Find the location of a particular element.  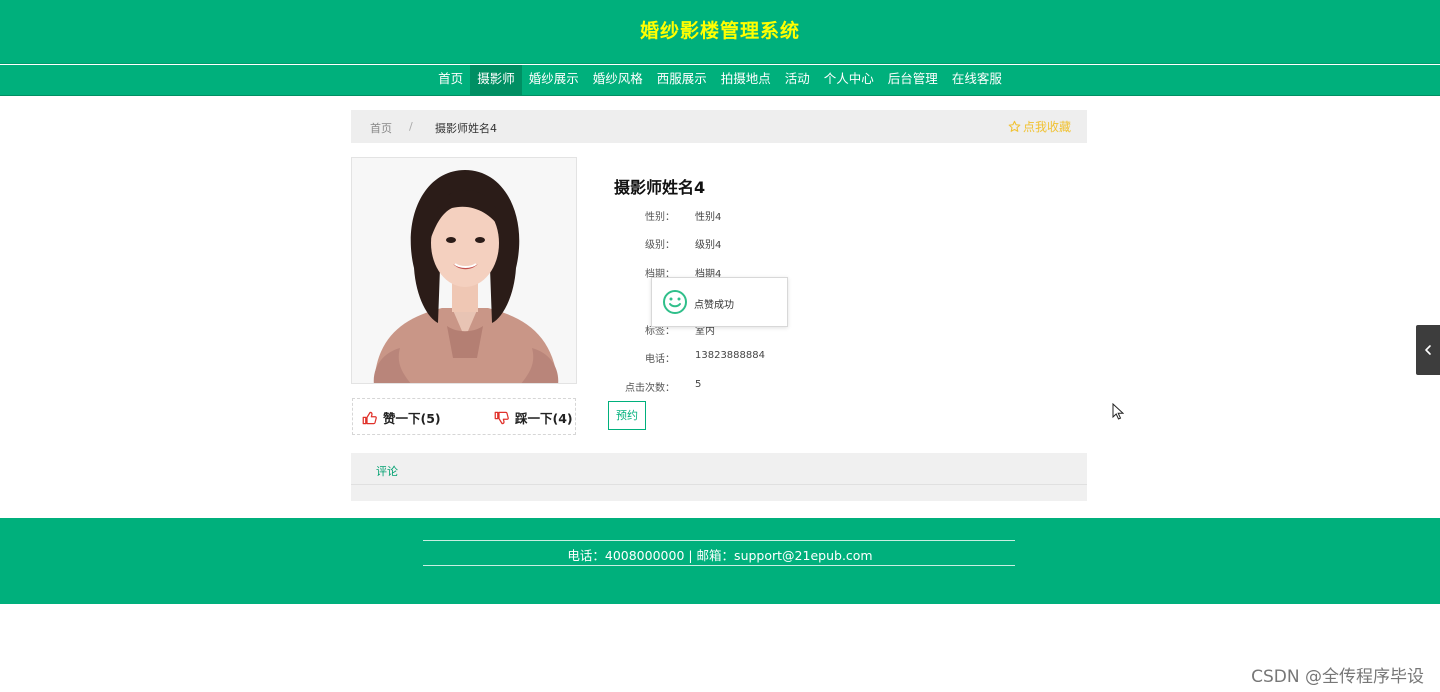

footer-contact: 电话：4008000000 | 邮箱：support@21epub.com is located at coordinates (720, 555).